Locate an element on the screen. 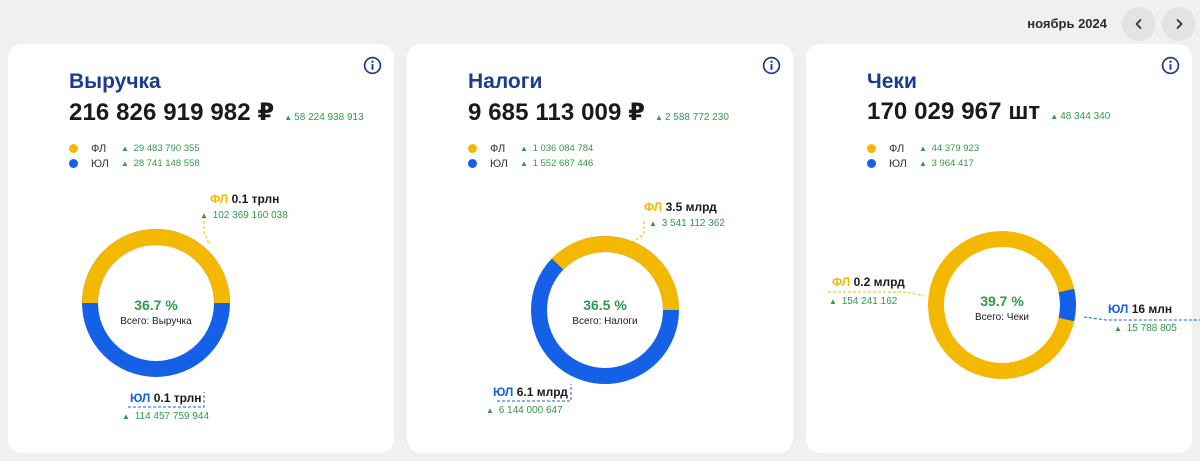  center-percent: 36.7 % is located at coordinates (156, 305).